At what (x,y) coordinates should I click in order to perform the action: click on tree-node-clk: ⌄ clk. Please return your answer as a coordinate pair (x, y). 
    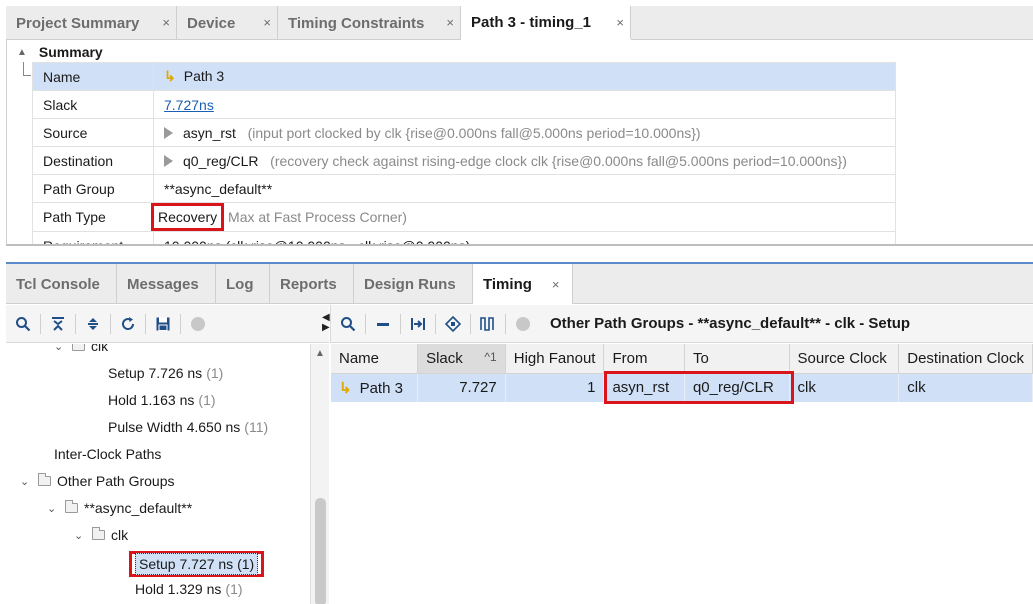
    Looking at the image, I should click on (81, 351).